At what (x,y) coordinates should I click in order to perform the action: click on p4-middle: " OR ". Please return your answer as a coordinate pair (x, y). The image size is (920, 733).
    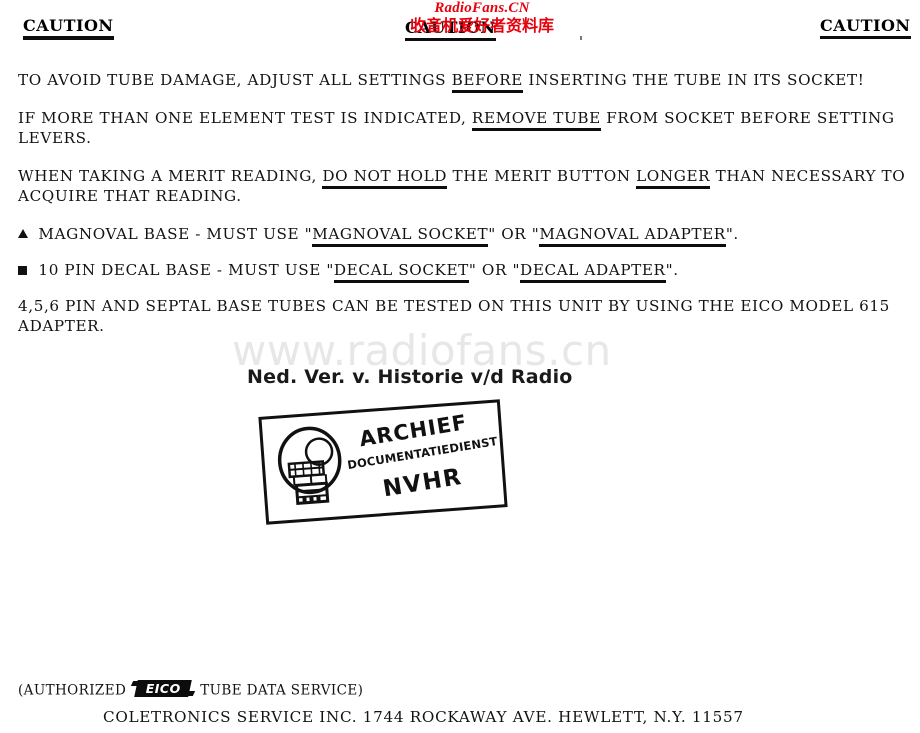
    Looking at the image, I should click on (514, 234).